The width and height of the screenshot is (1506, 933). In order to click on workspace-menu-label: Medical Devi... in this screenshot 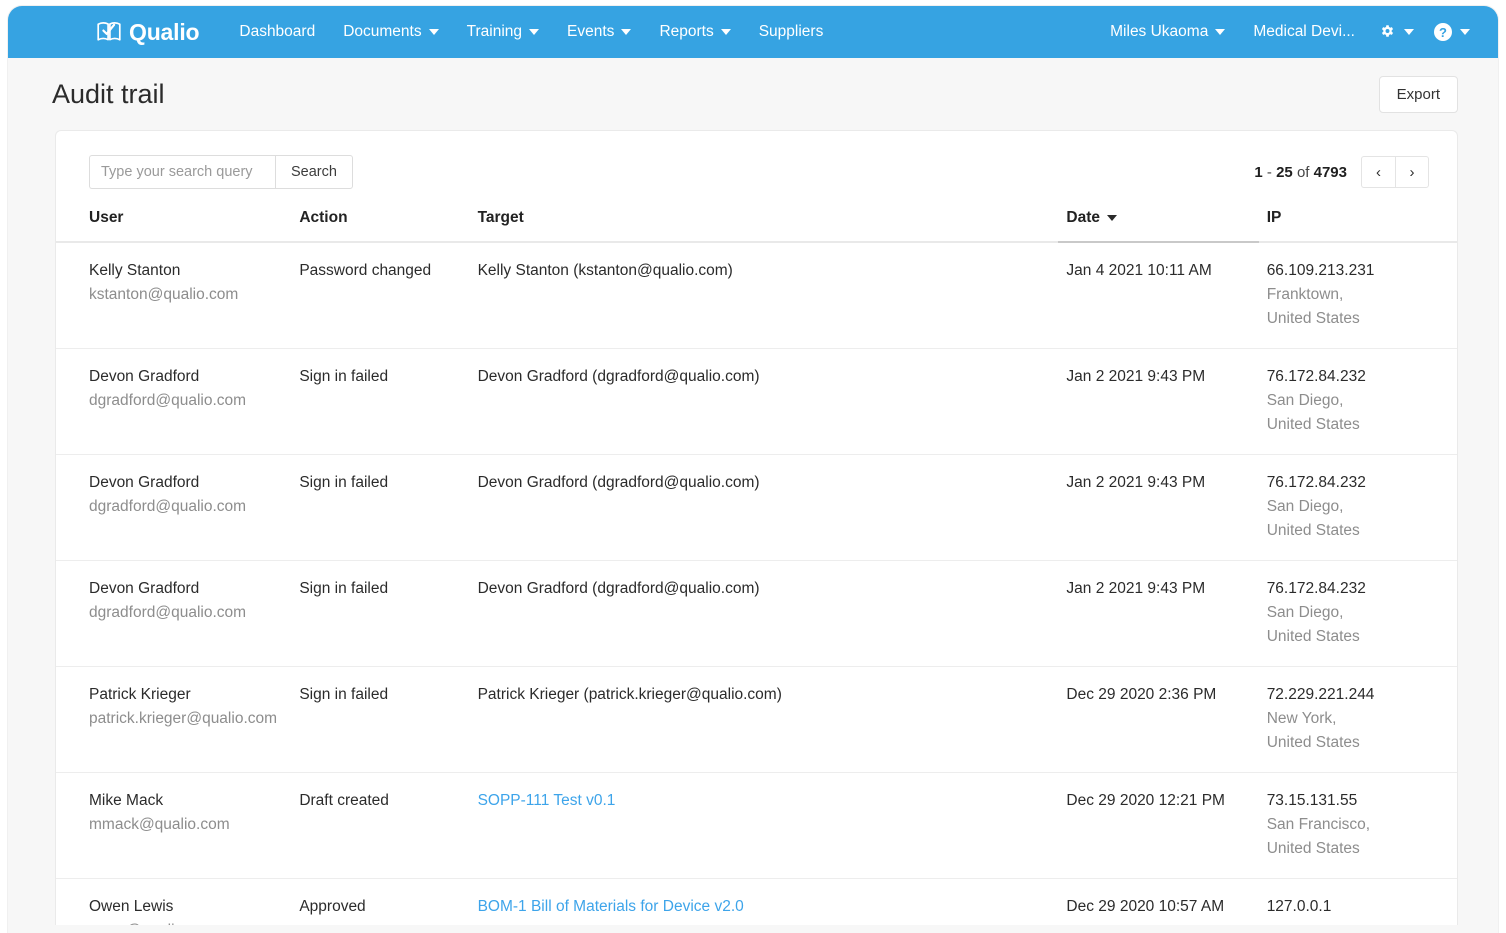, I will do `click(1304, 31)`.